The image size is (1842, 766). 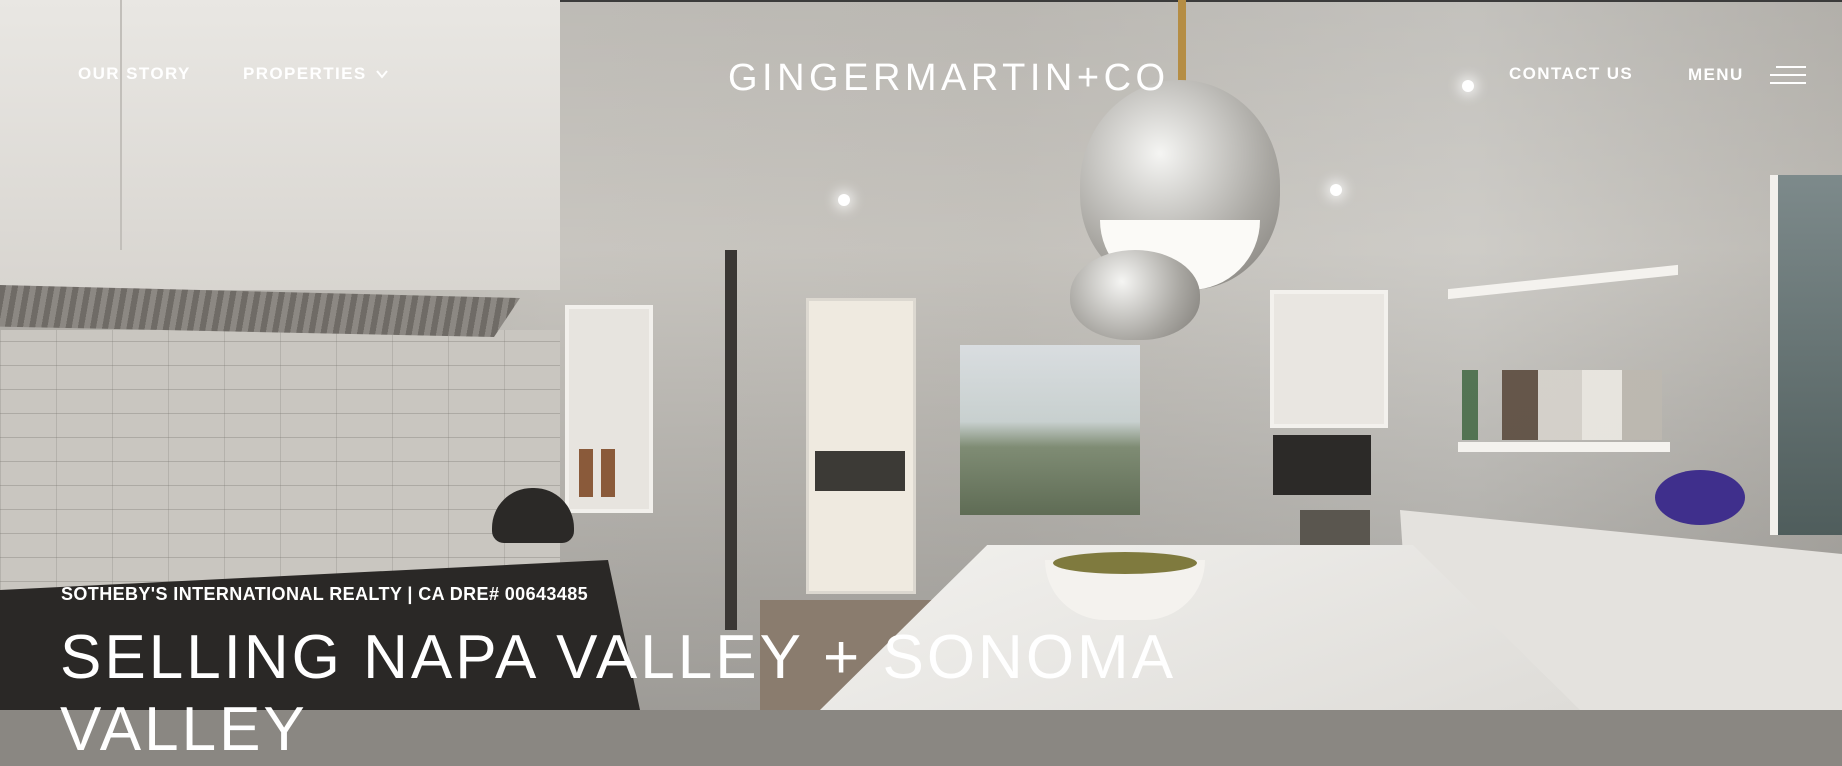 What do you see at coordinates (1564, 447) in the screenshot?
I see `open-shelf-lower` at bounding box center [1564, 447].